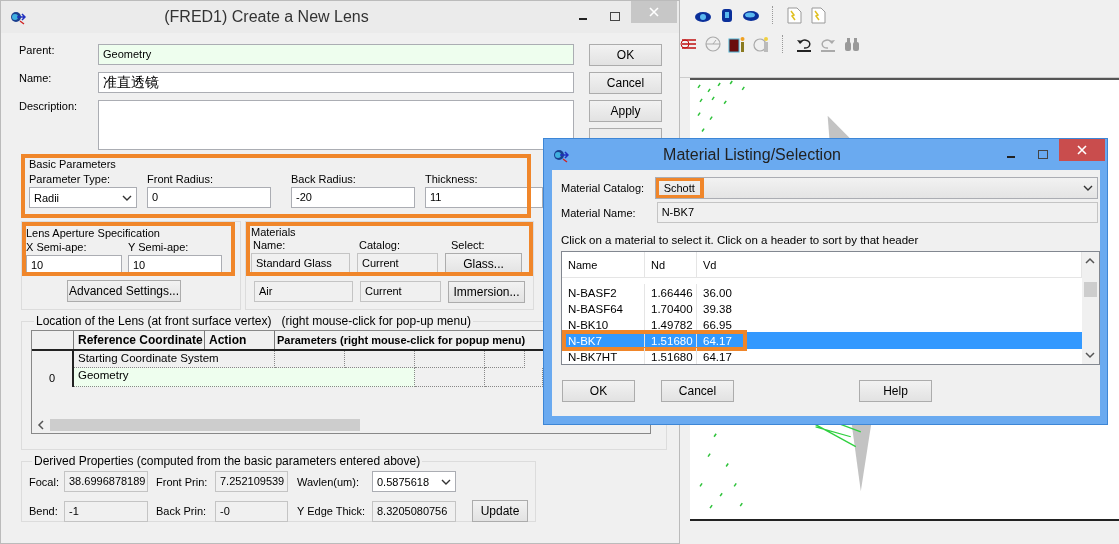 Image resolution: width=1119 pixels, height=544 pixels. What do you see at coordinates (159, 247) in the screenshot?
I see `field-label: Y Semi-ape:` at bounding box center [159, 247].